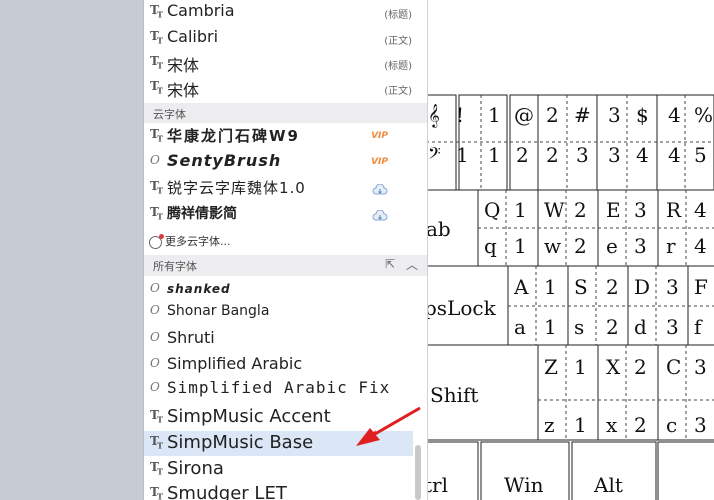 The width and height of the screenshot is (714, 500). What do you see at coordinates (642, 115) in the screenshot?
I see `key-label: $` at bounding box center [642, 115].